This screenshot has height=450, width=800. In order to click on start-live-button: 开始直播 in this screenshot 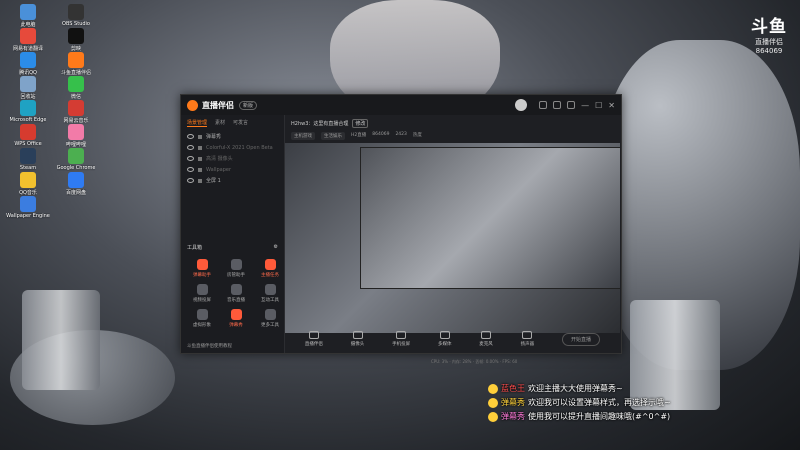, I will do `click(580, 339)`.